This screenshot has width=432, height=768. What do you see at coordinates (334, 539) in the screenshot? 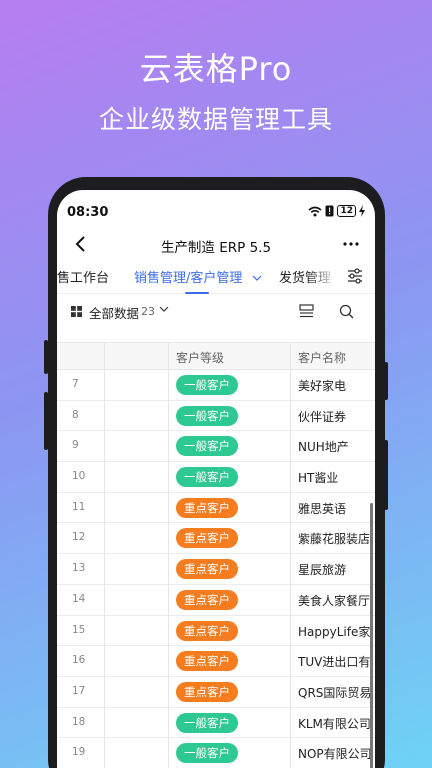
I see `customer-name: 紫藤花服装店` at bounding box center [334, 539].